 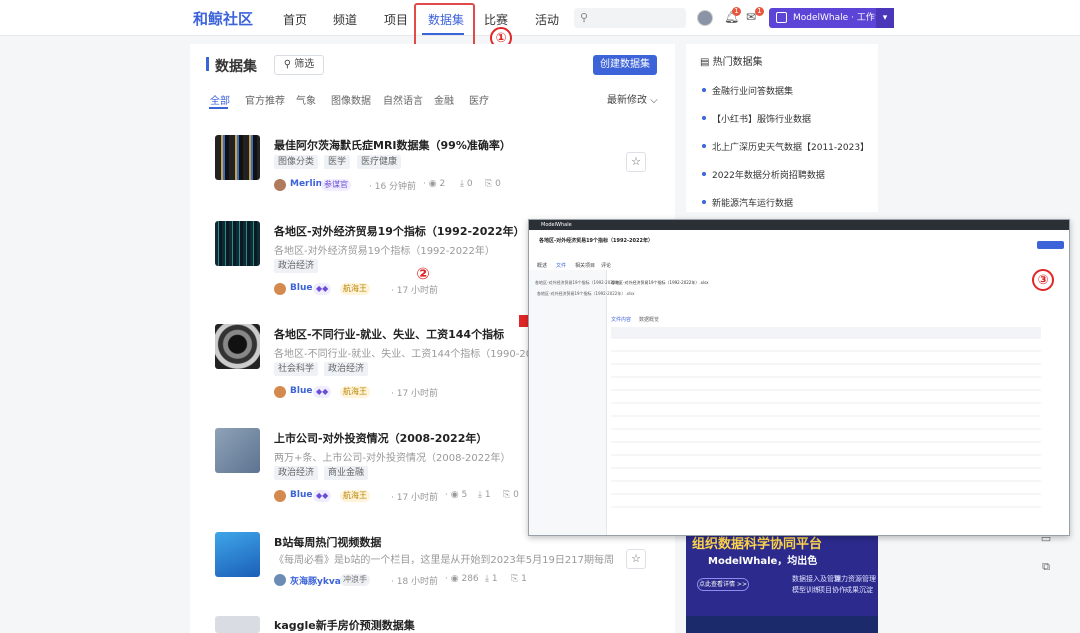 What do you see at coordinates (606, 265) in the screenshot?
I see `preview-tab-comments: 评论` at bounding box center [606, 265].